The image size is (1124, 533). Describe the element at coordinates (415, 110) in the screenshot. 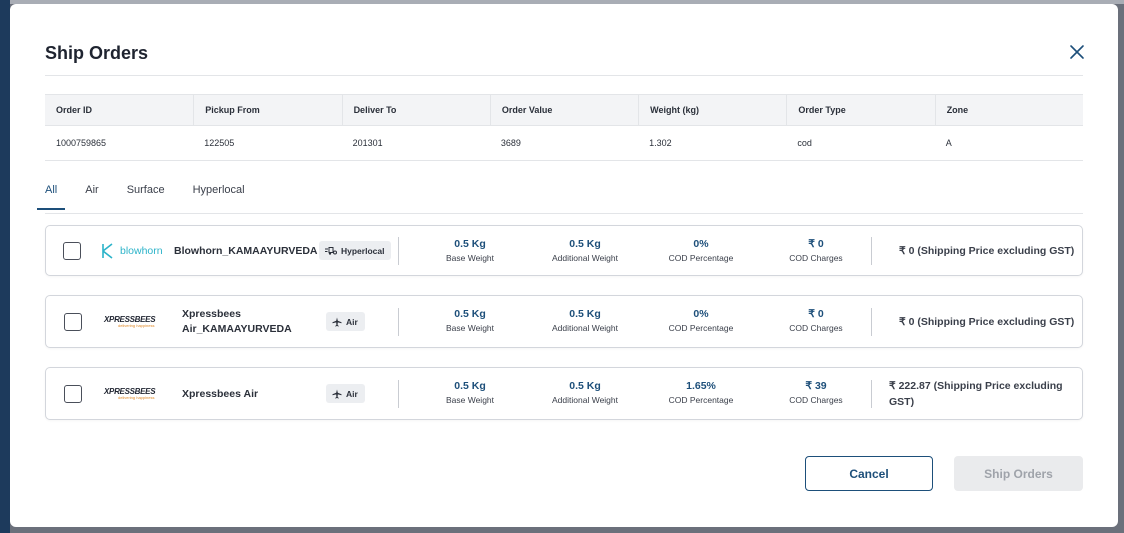

I see `col-deliver-to: Deliver To` at that location.